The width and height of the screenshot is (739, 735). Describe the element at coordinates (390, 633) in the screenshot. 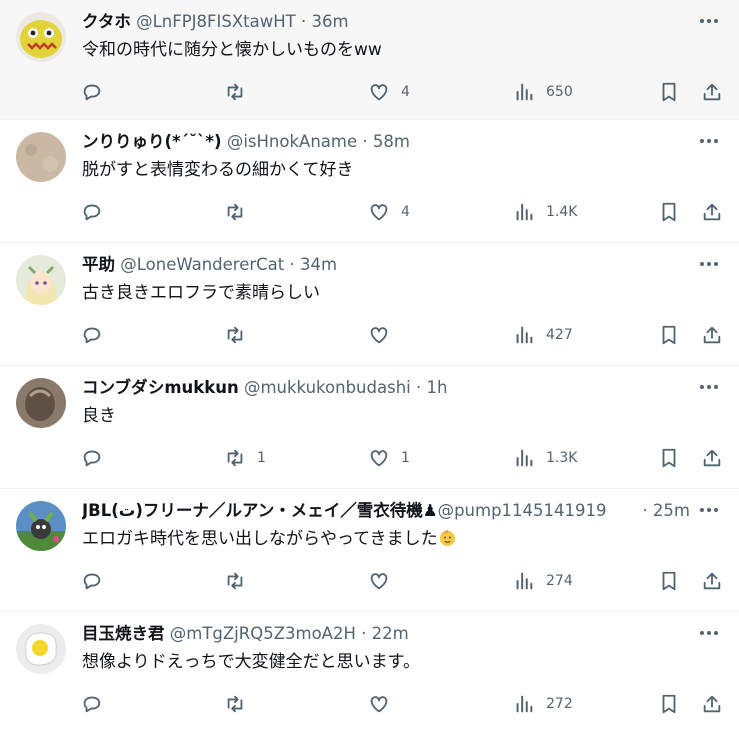

I see `timestamp: 22m` at that location.